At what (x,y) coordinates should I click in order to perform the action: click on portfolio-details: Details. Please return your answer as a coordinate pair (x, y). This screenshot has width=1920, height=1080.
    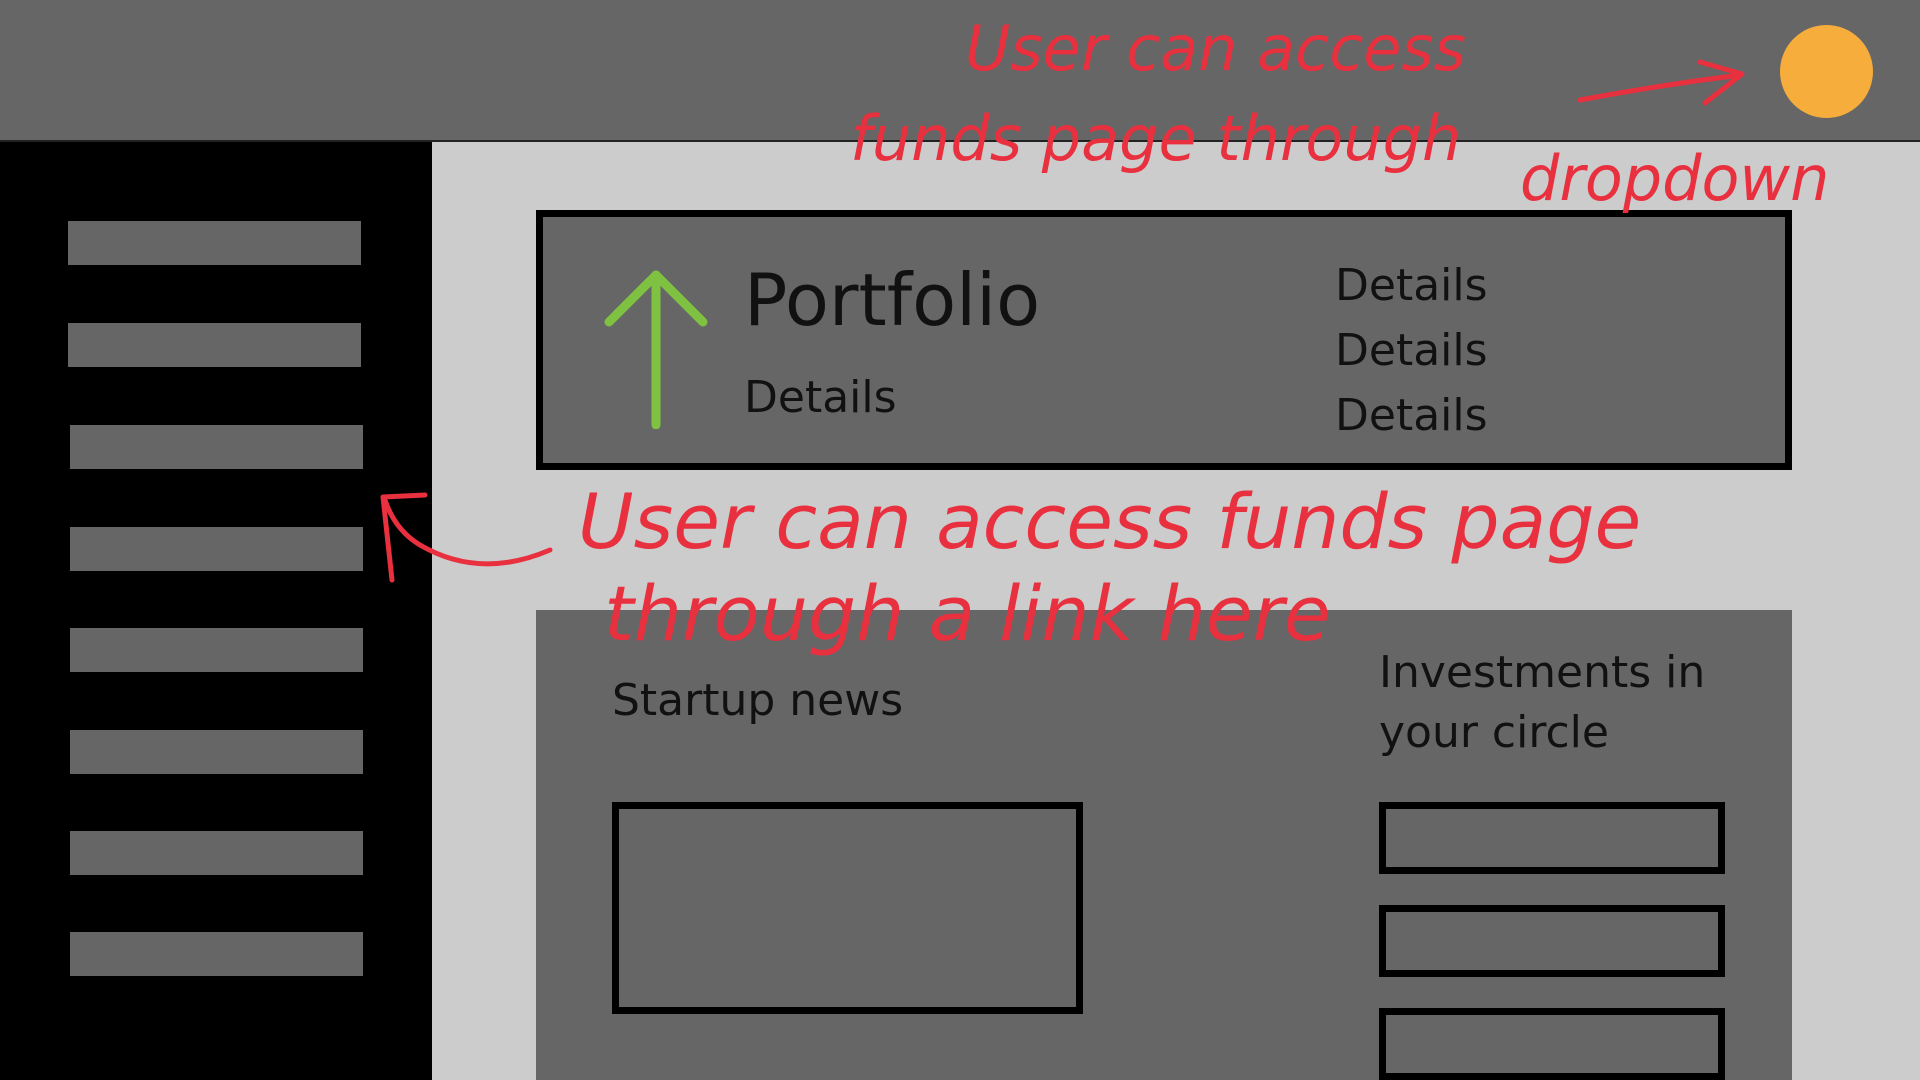
    Looking at the image, I should click on (820, 397).